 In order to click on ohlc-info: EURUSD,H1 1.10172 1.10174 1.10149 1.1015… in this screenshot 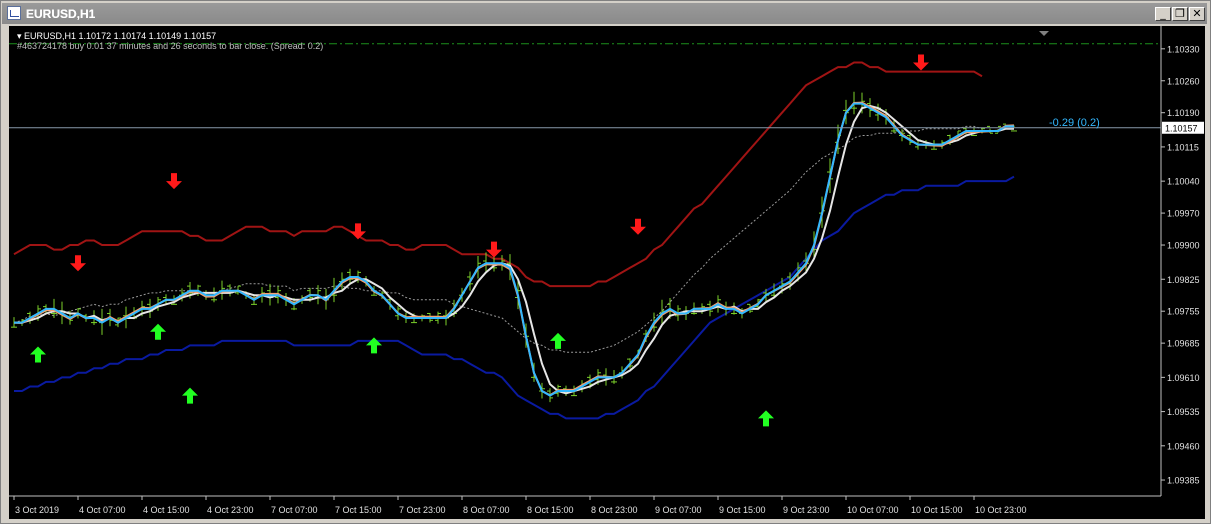, I will do `click(120, 36)`.